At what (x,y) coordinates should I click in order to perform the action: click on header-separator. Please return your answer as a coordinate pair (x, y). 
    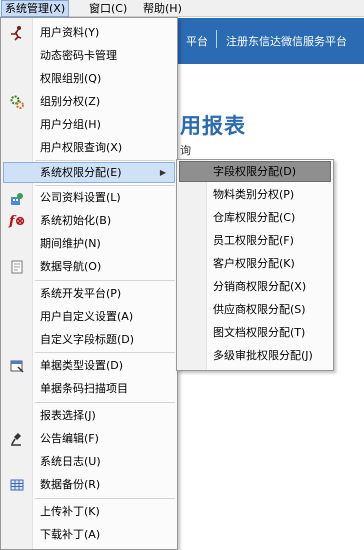
    Looking at the image, I should click on (216, 39).